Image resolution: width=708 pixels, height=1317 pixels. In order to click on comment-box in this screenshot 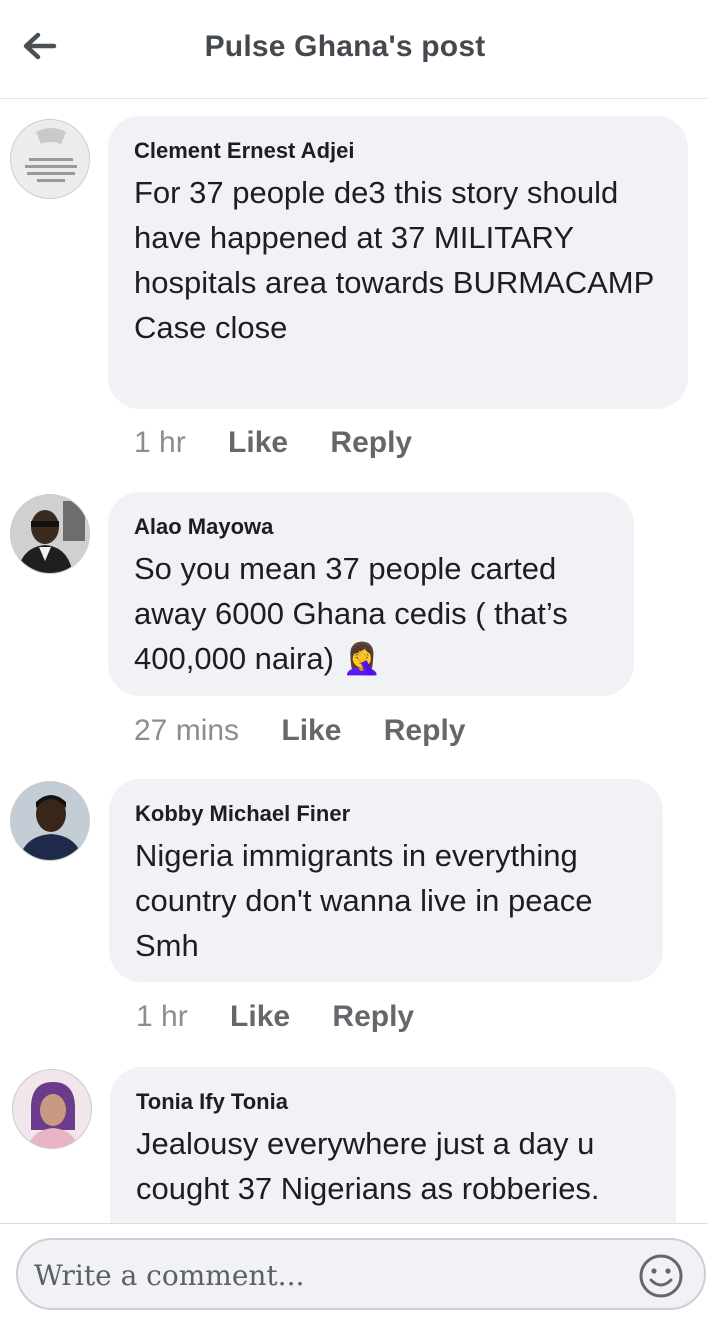, I will do `click(361, 1274)`.